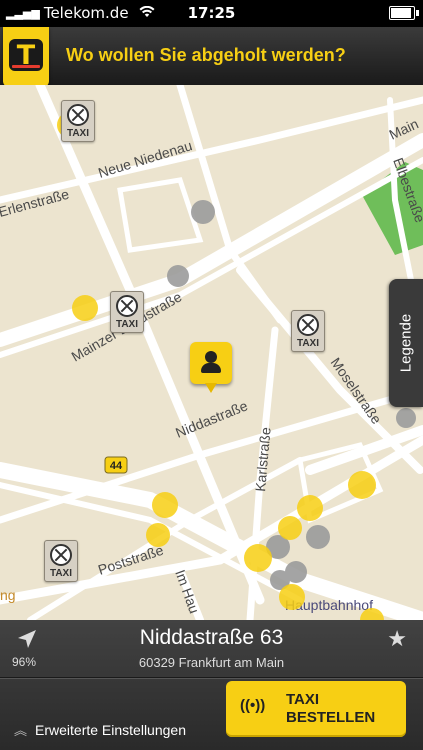 The image size is (423, 750). What do you see at coordinates (110, 729) in the screenshot?
I see `advanced-settings-label: Erweiterte Einstellungen` at bounding box center [110, 729].